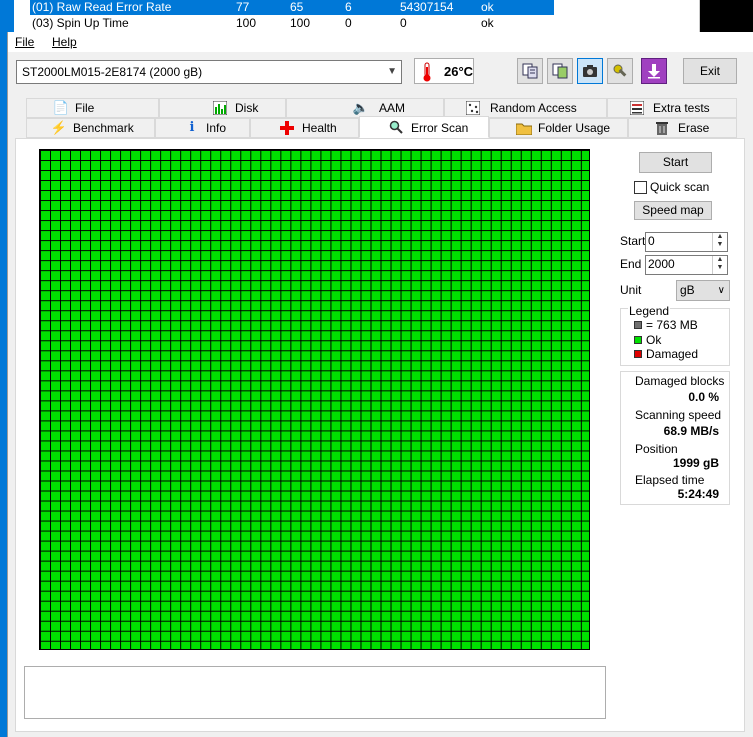 This screenshot has width=753, height=737. I want to click on tab-label: AAM, so click(392, 108).